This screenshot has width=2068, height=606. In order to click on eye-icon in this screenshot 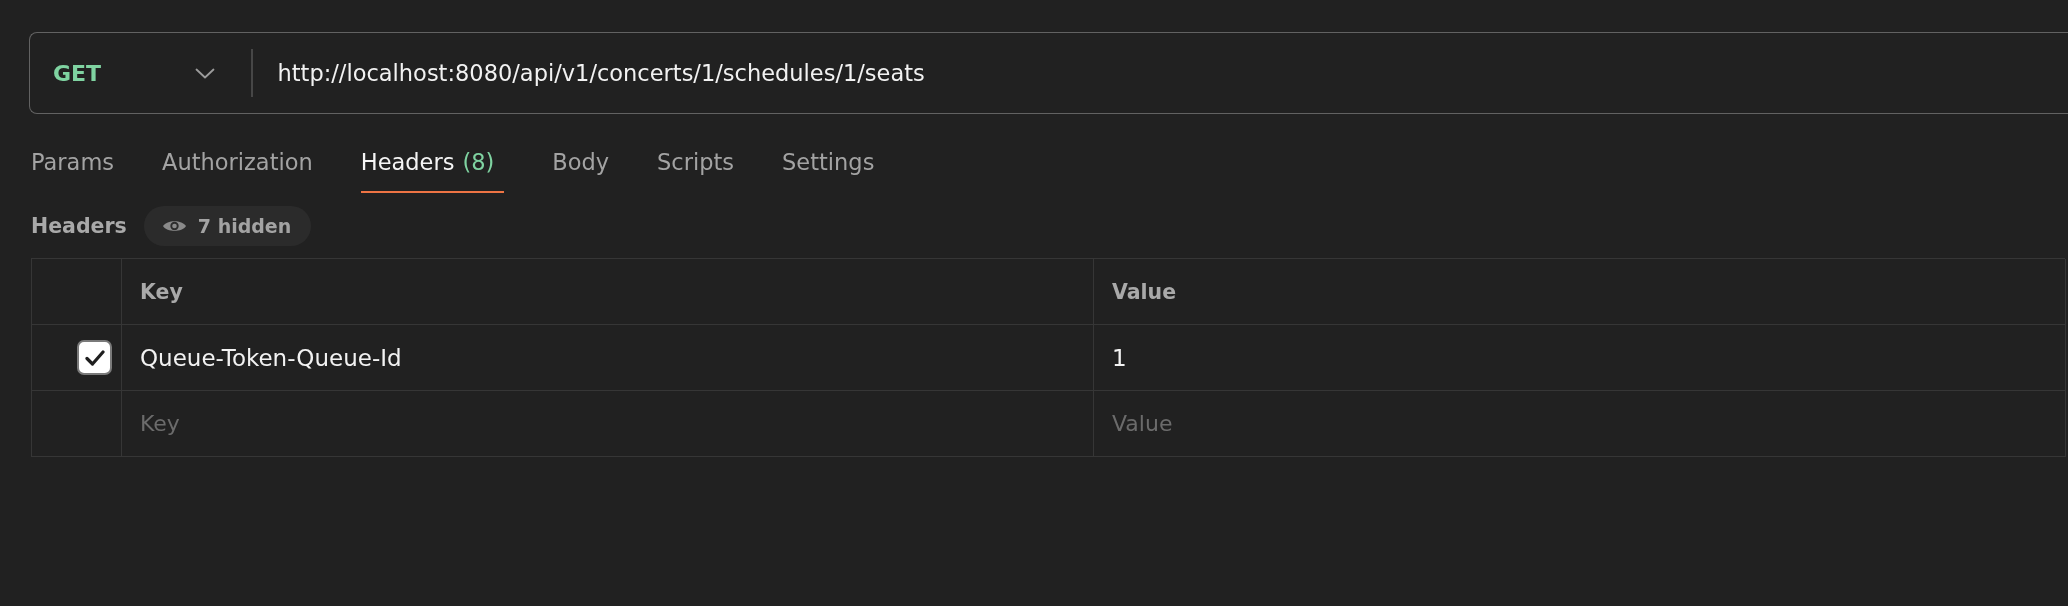, I will do `click(174, 226)`.